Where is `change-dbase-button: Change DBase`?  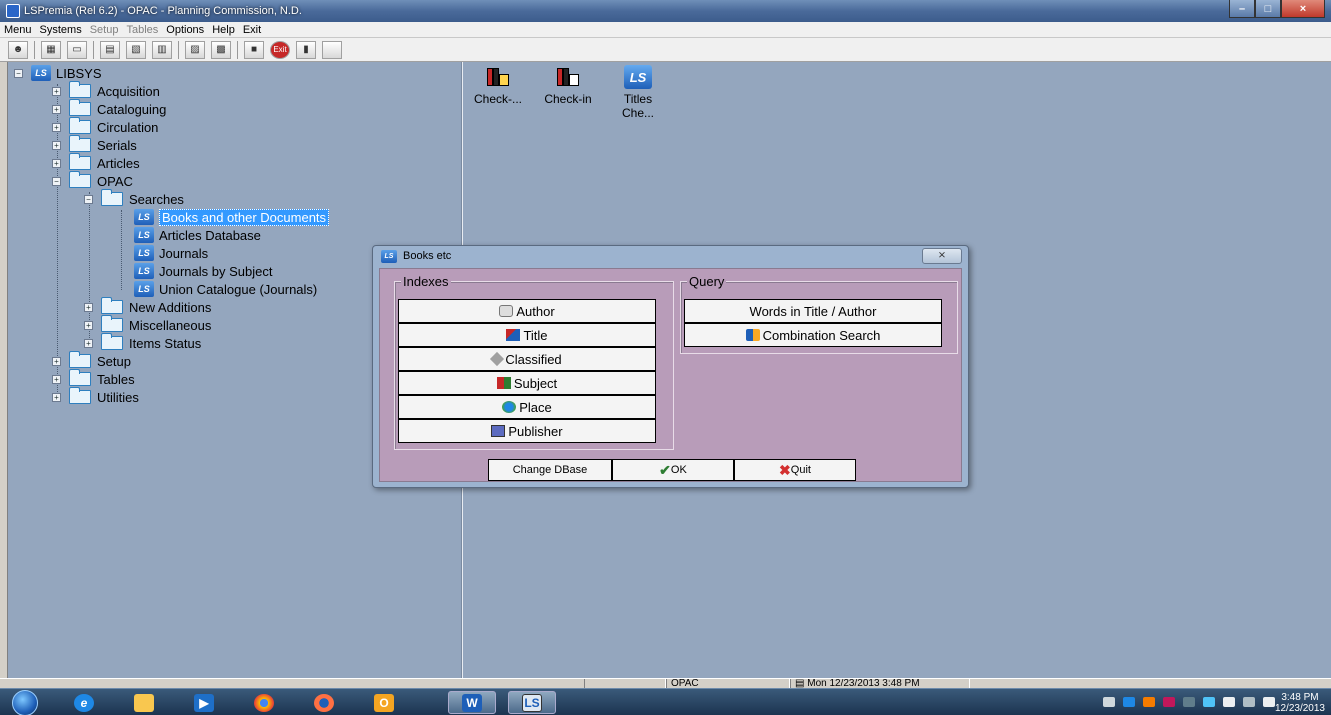 change-dbase-button: Change DBase is located at coordinates (550, 470).